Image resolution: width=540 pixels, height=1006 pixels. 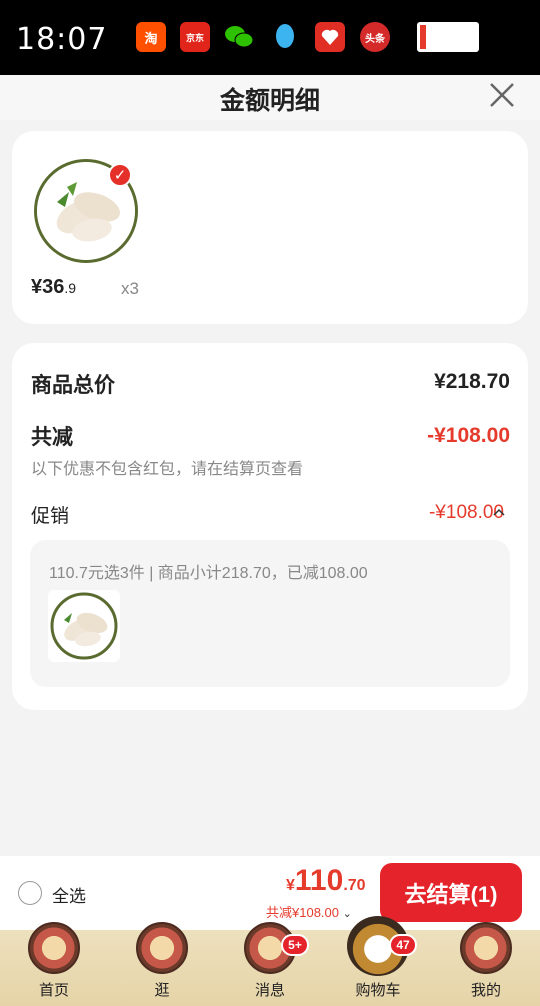 I want to click on tab-mine: 我的, so click(x=486, y=964).